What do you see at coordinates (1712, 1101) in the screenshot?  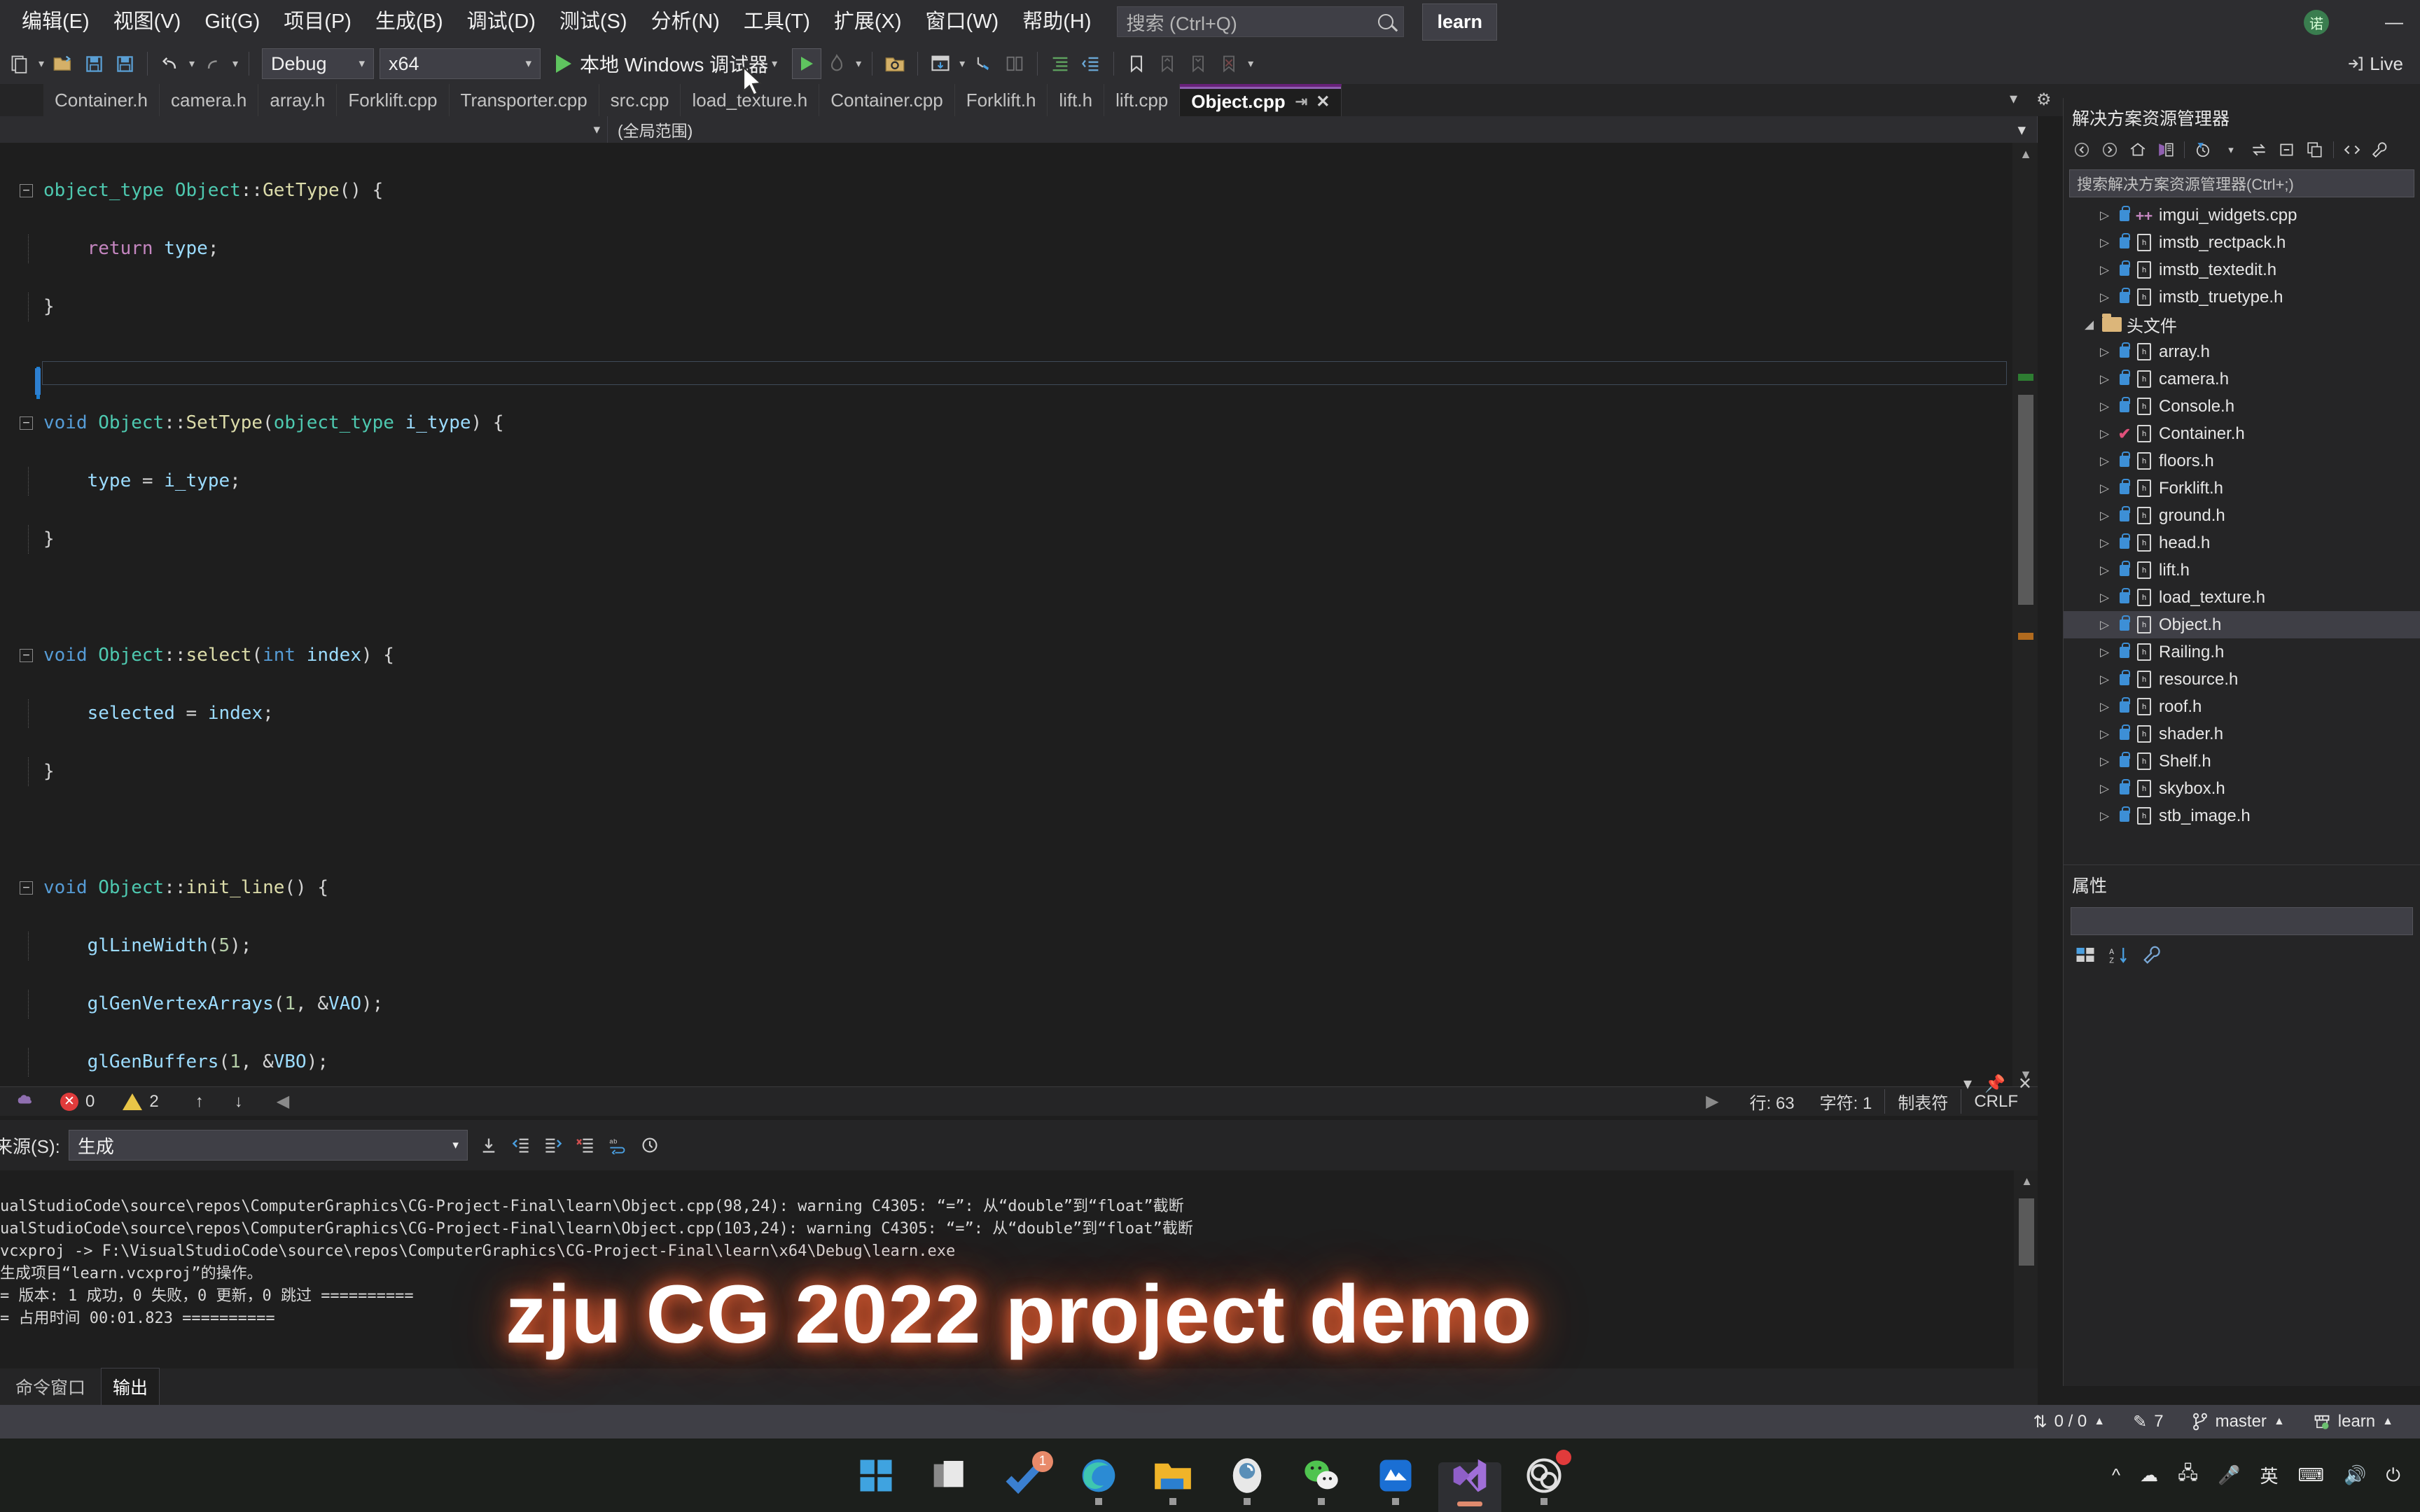 I see `expand-issues-icon: ▶` at bounding box center [1712, 1101].